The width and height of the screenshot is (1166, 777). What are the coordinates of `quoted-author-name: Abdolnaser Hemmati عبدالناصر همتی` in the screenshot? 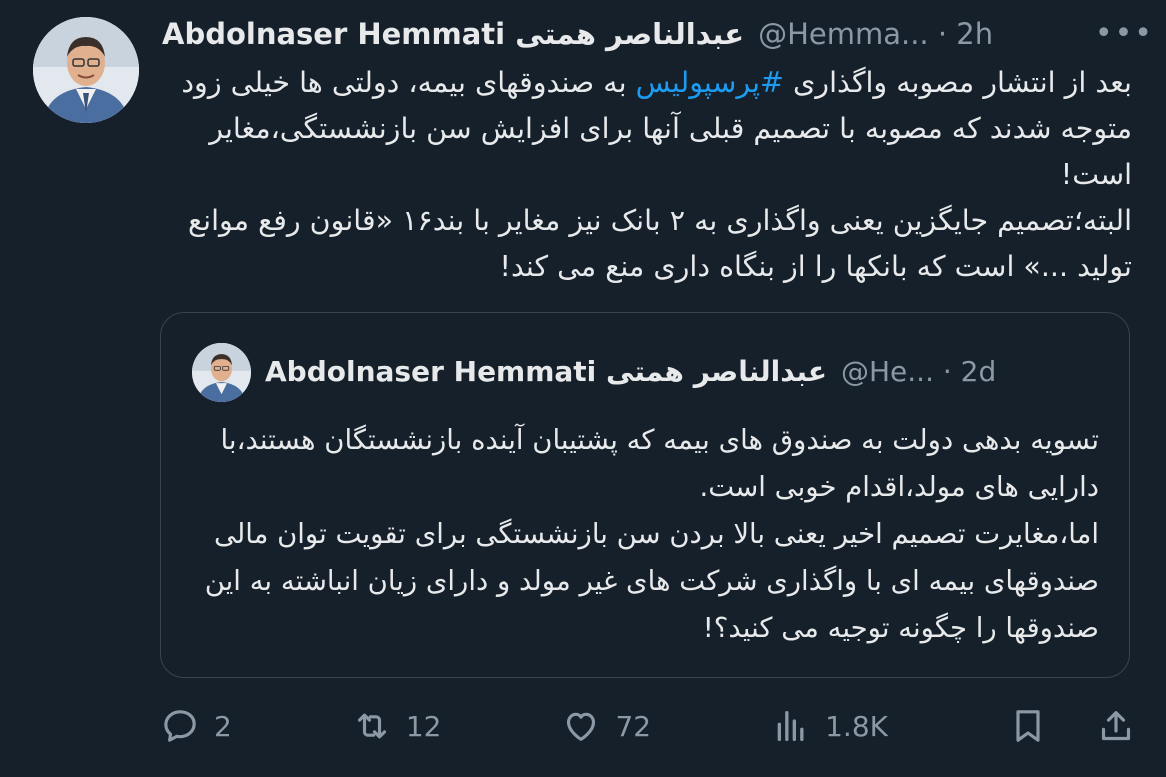 It's located at (546, 371).